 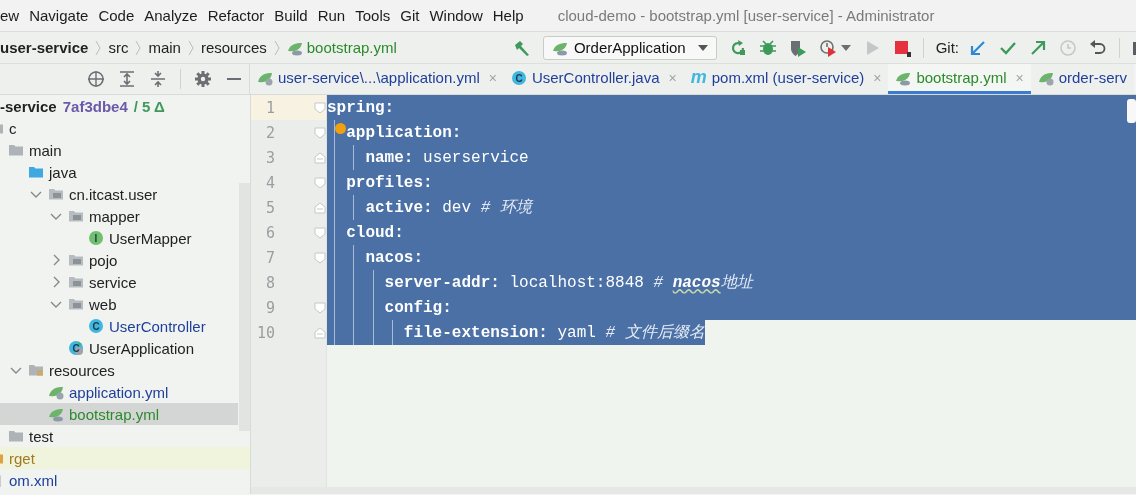 I want to click on tree-item: java, so click(x=119, y=172).